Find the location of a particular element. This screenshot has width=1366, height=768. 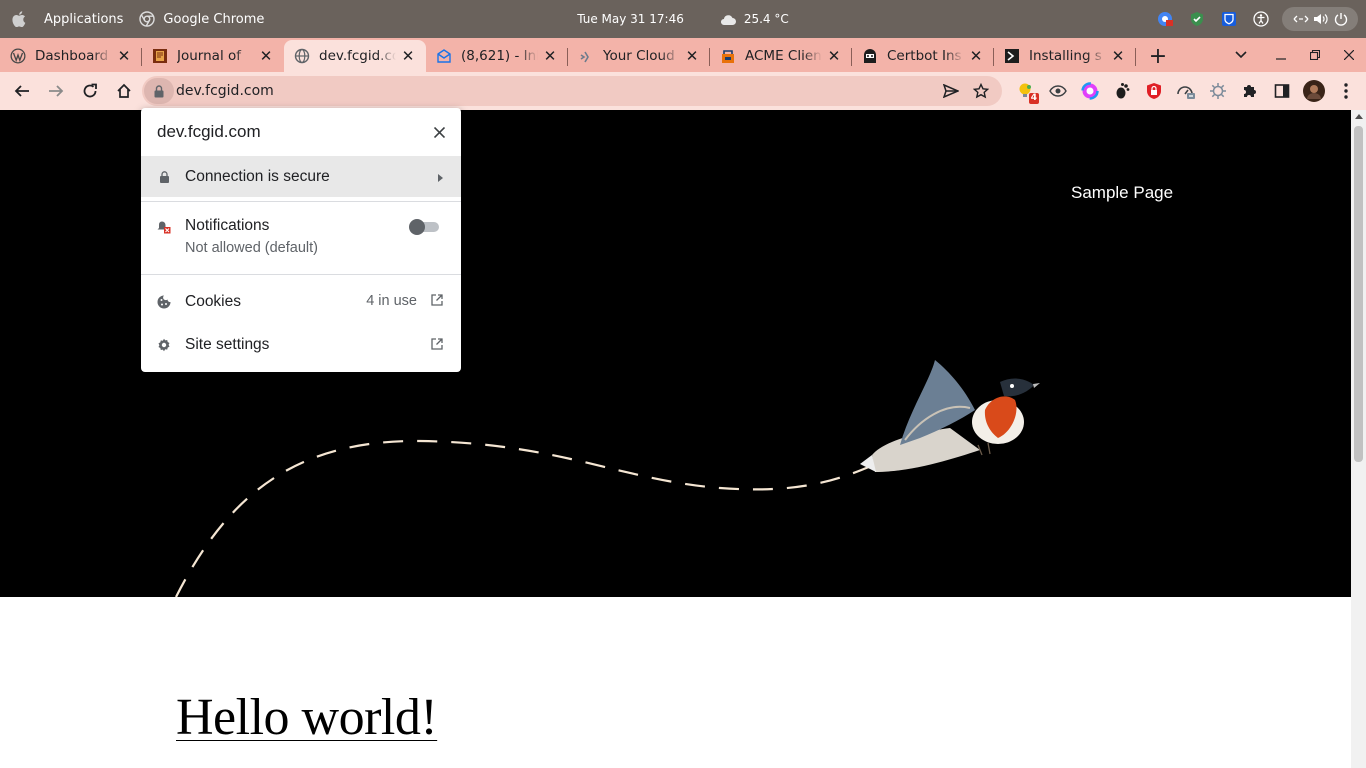

restore-button is located at coordinates (1315, 55).